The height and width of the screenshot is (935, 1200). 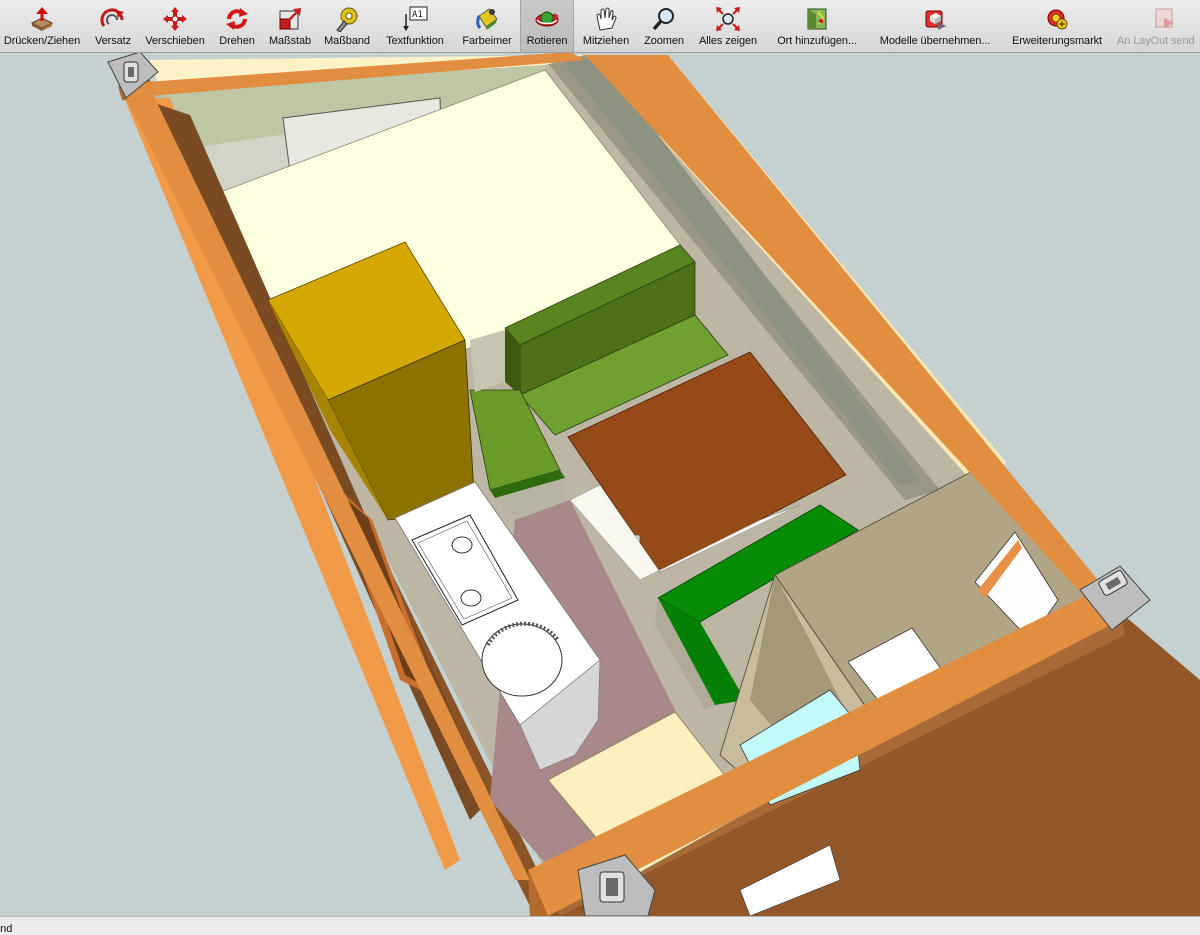 What do you see at coordinates (817, 19) in the screenshot?
I see `add-location-icon` at bounding box center [817, 19].